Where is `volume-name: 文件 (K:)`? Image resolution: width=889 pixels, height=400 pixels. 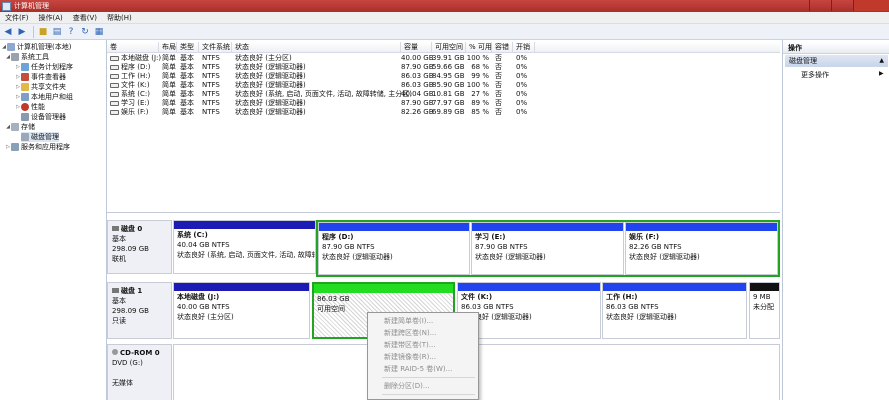 volume-name: 文件 (K:) is located at coordinates (135, 85).